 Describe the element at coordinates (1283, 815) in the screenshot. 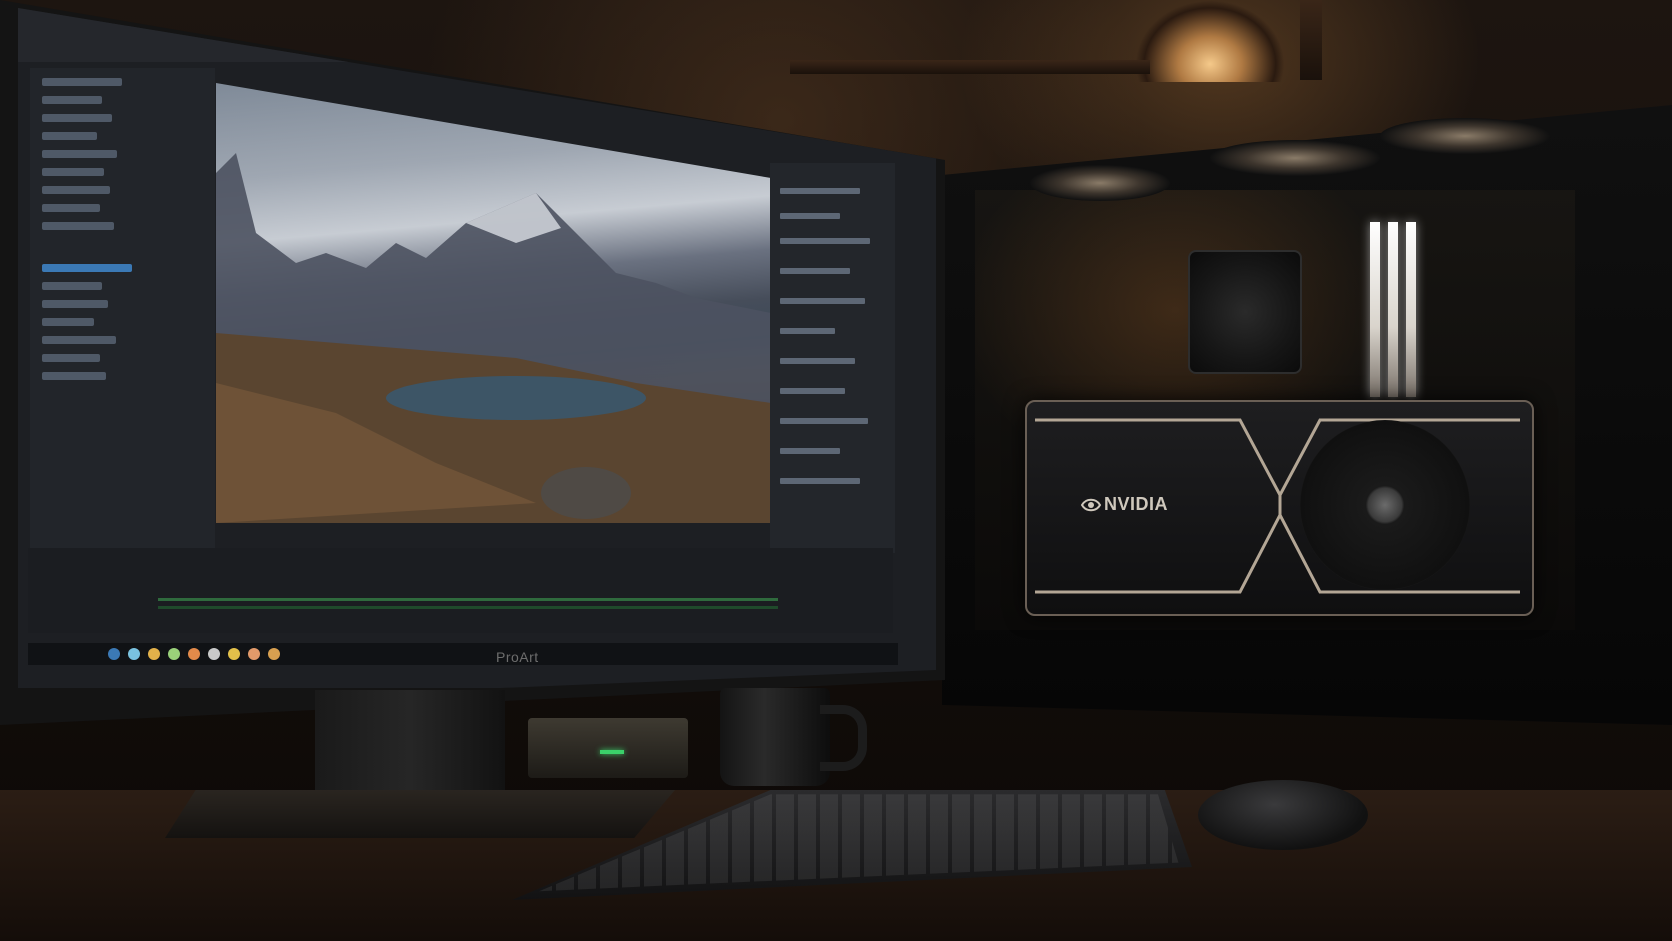

I see `computer-mouse` at that location.